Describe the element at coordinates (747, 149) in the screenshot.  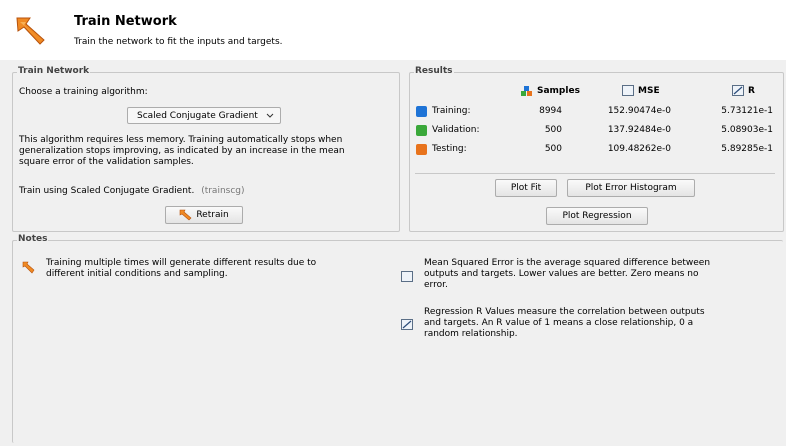
I see `testing-r: 5.89285e-1` at that location.